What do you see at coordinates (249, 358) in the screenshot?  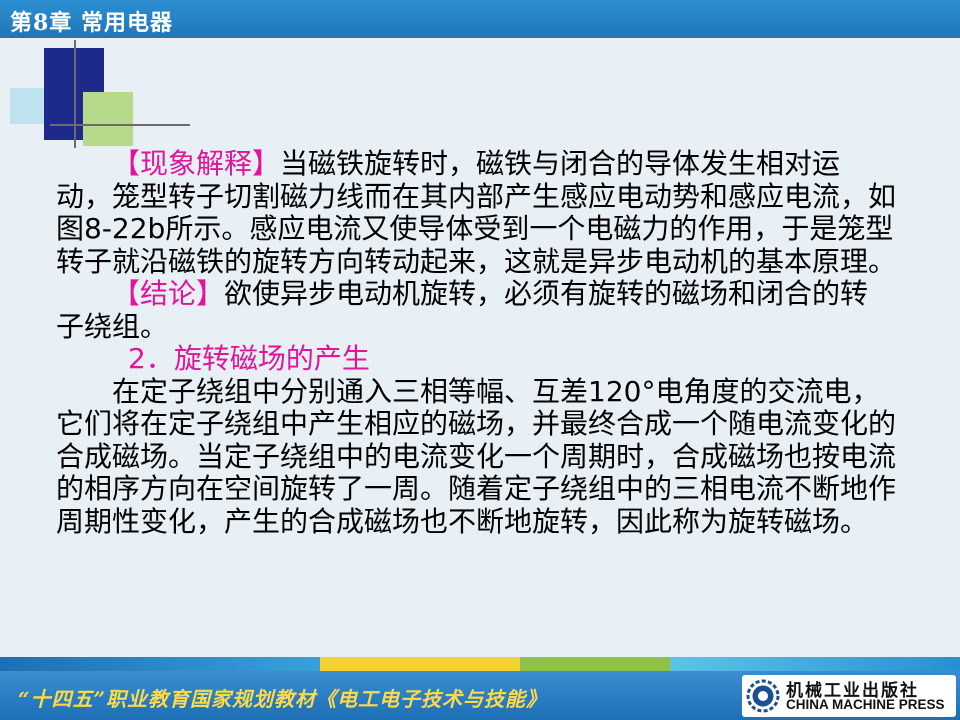 I see `section-heading: 2．旋转磁场的产生` at bounding box center [249, 358].